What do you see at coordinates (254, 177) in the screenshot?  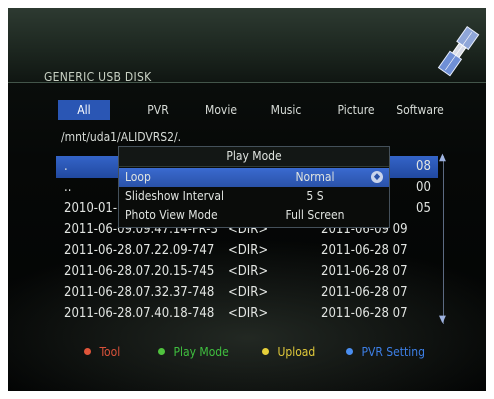 I see `loop-option: Loop Normal ◆` at bounding box center [254, 177].